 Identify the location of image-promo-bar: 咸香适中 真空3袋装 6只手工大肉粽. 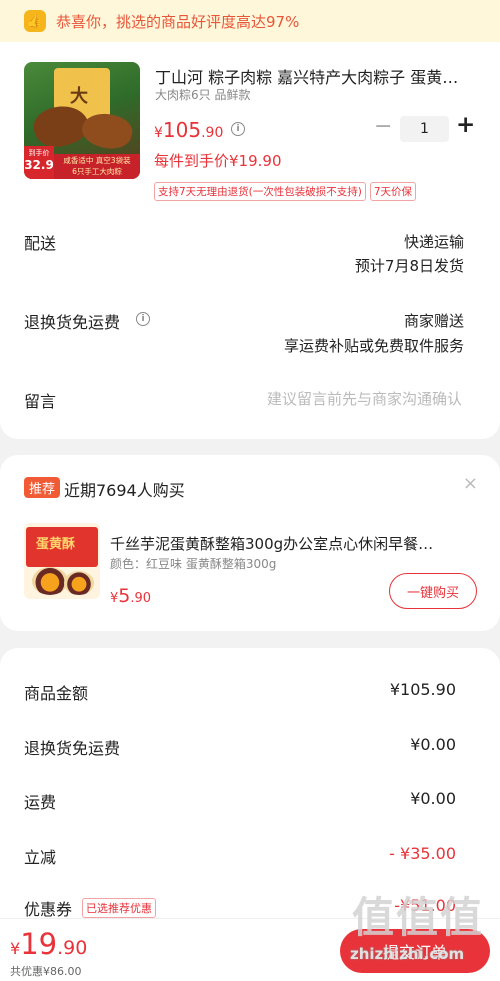
(97, 166).